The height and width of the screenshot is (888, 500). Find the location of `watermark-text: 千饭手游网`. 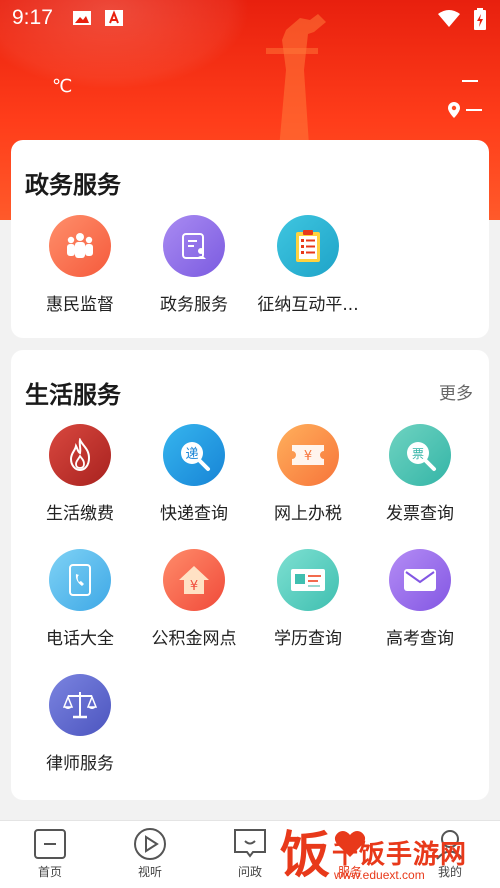

watermark-text: 千饭手游网 is located at coordinates (400, 855).